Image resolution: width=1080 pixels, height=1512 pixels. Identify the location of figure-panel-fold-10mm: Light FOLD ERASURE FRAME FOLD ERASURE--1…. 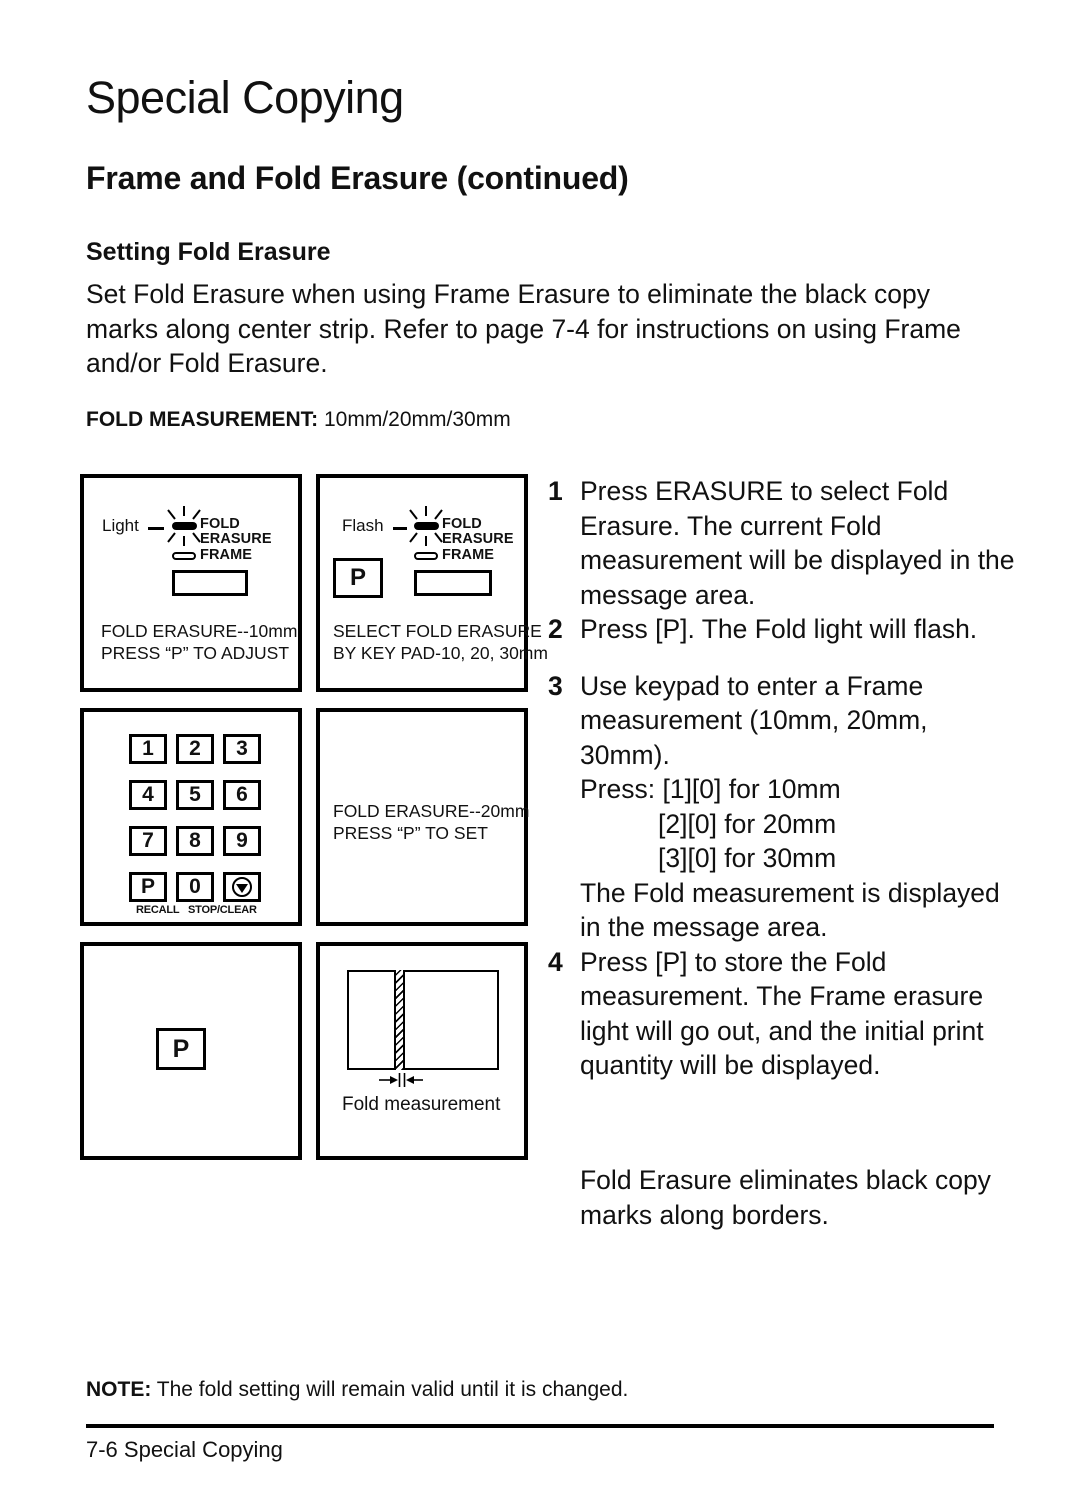
(191, 583).